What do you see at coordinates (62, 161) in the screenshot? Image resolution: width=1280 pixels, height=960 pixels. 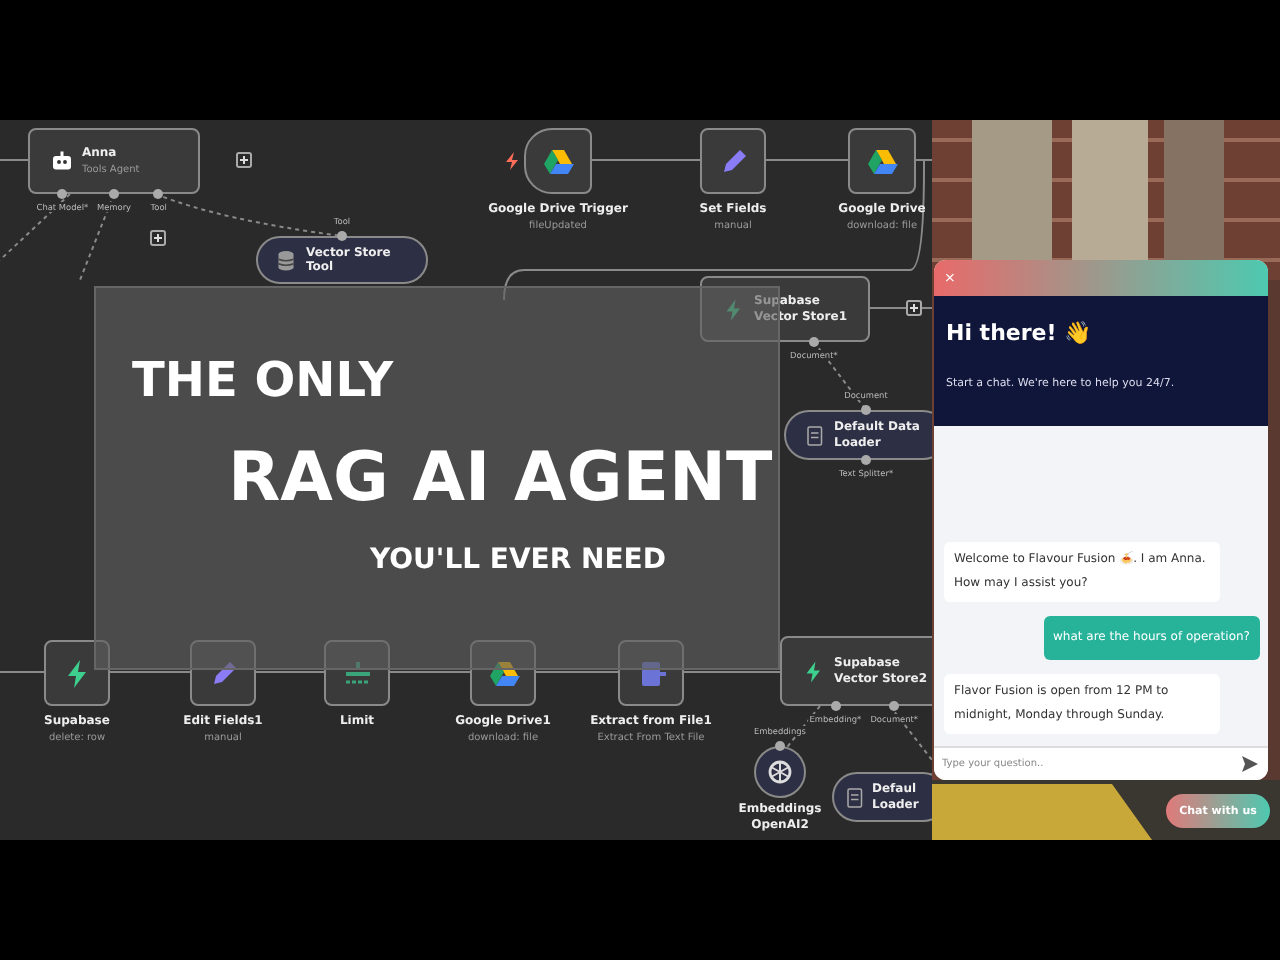 I see `robot-icon` at bounding box center [62, 161].